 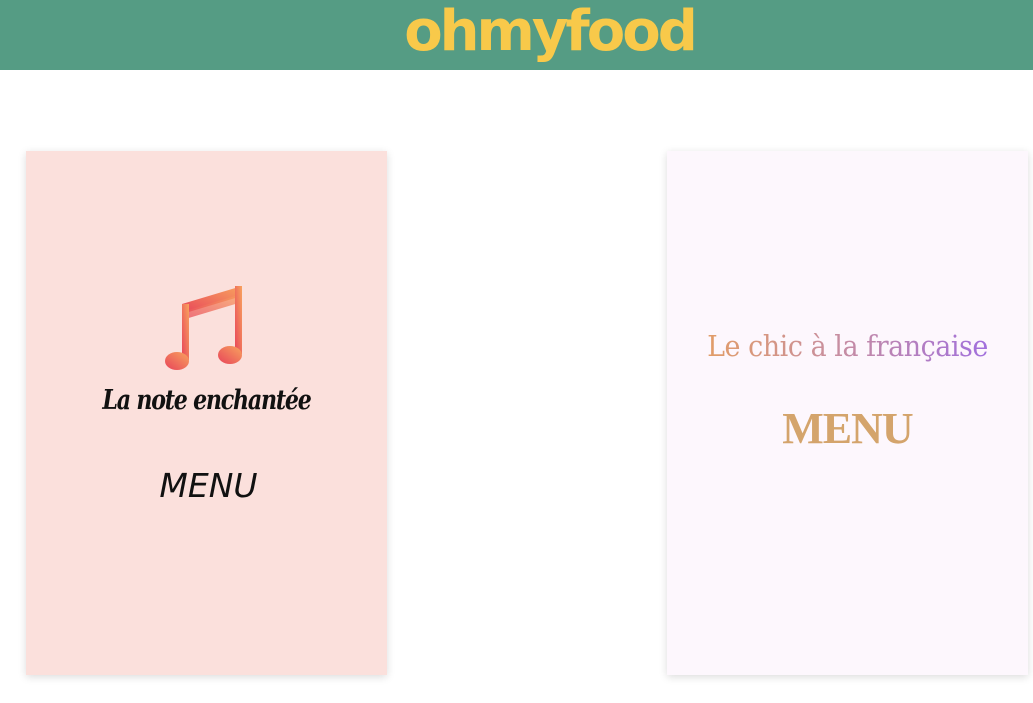 What do you see at coordinates (203, 328) in the screenshot?
I see `music-note-icon` at bounding box center [203, 328].